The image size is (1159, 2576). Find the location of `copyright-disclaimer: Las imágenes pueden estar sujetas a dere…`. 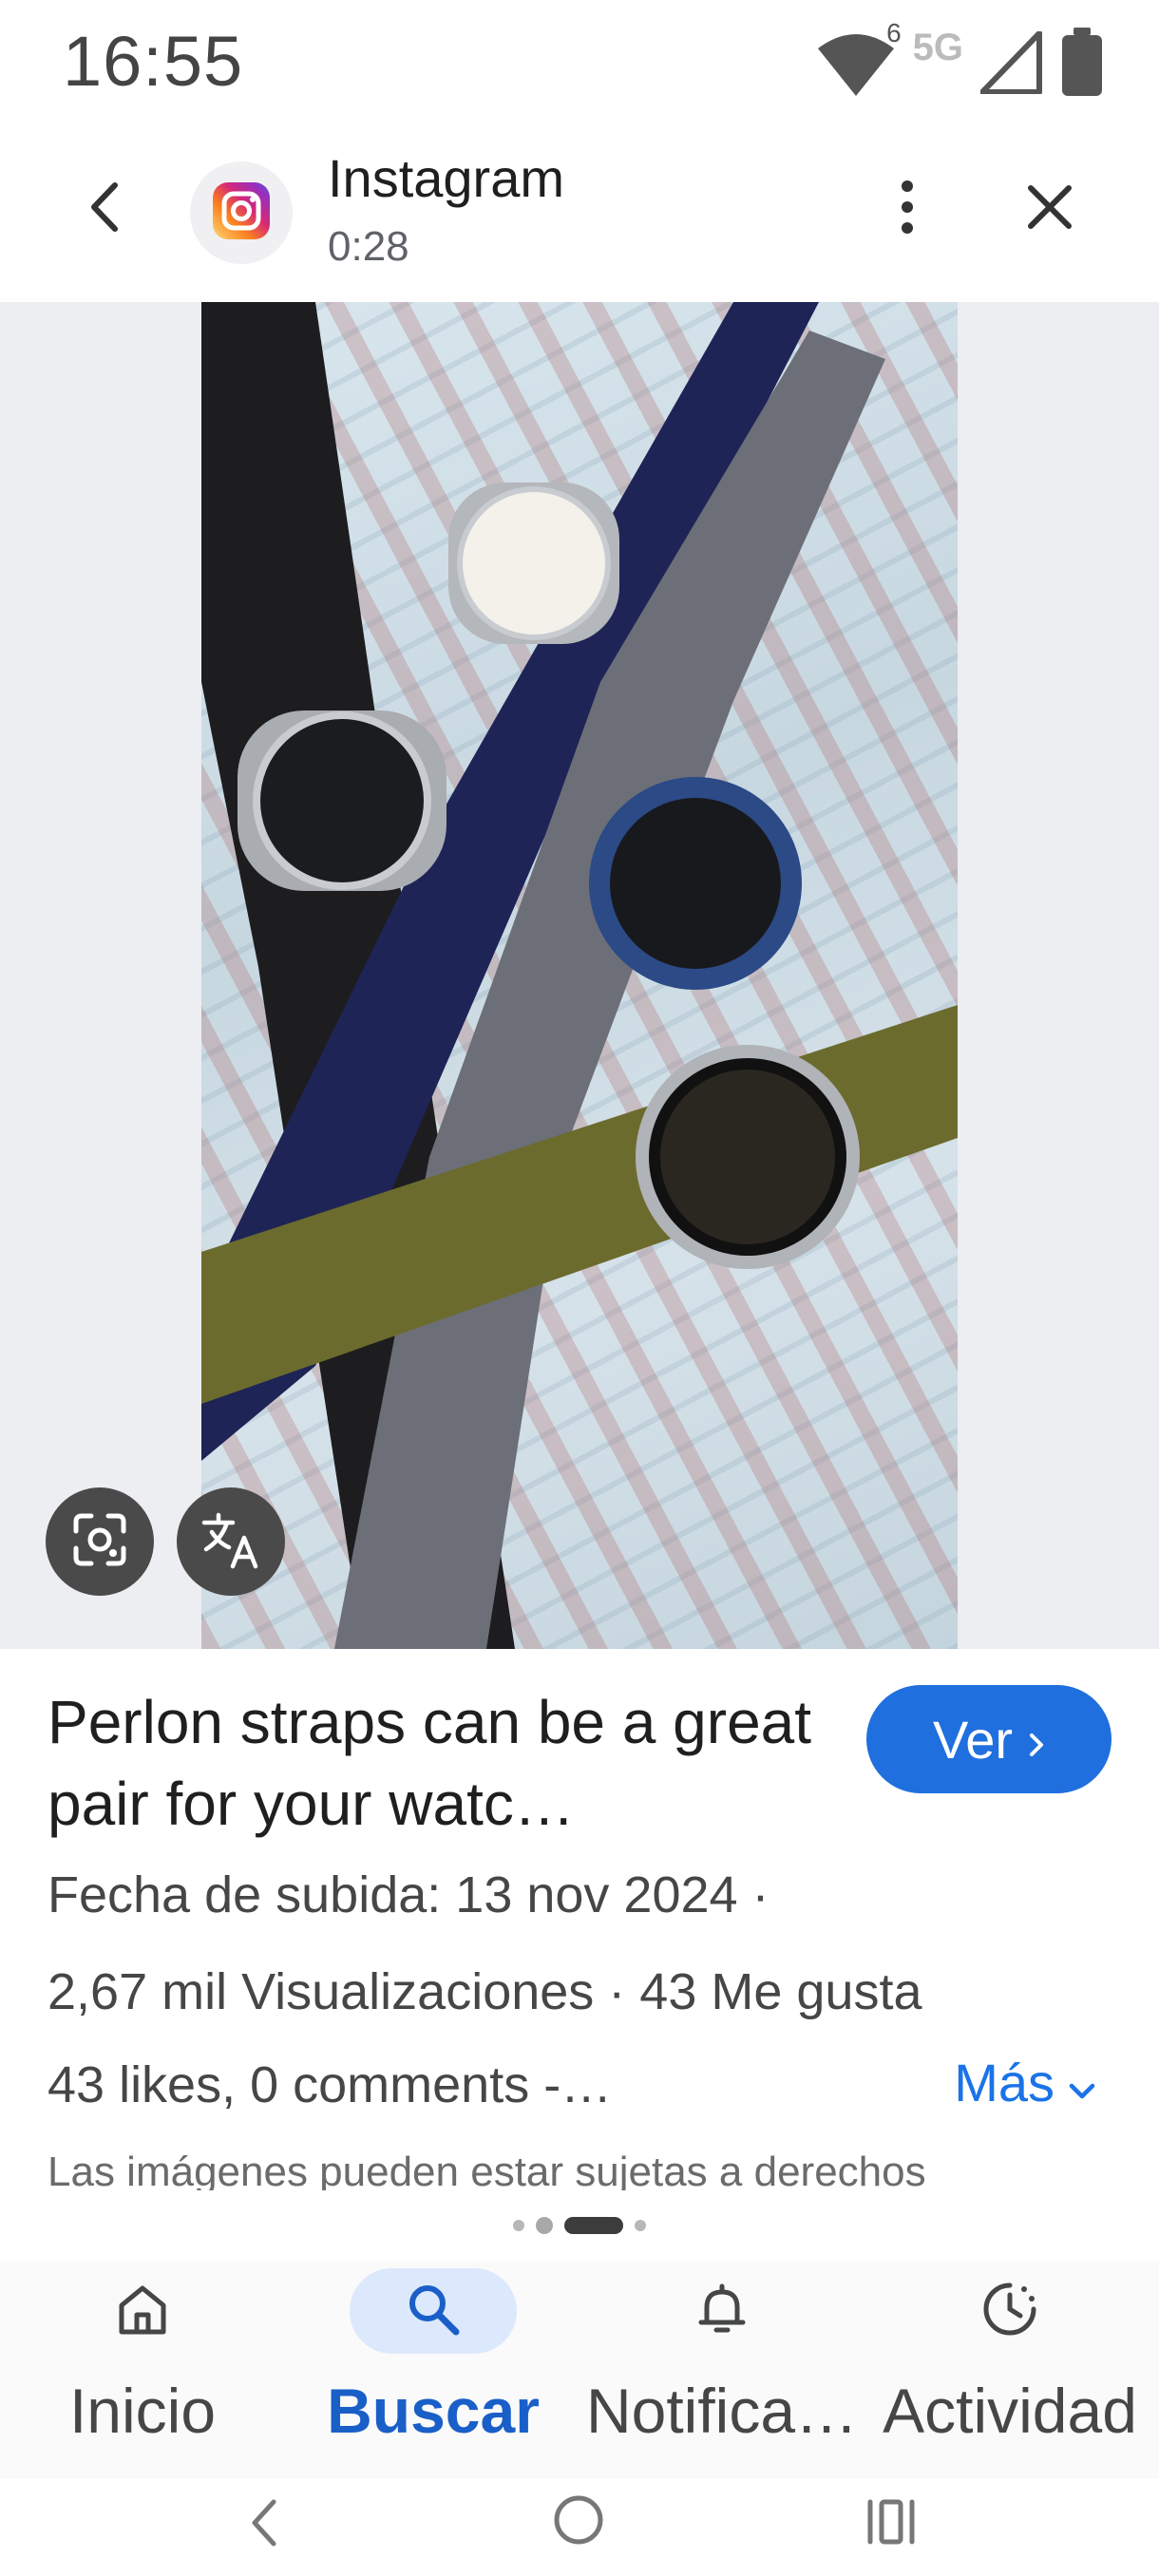

copyright-disclaimer: Las imágenes pueden estar sujetas a dere… is located at coordinates (487, 2169).